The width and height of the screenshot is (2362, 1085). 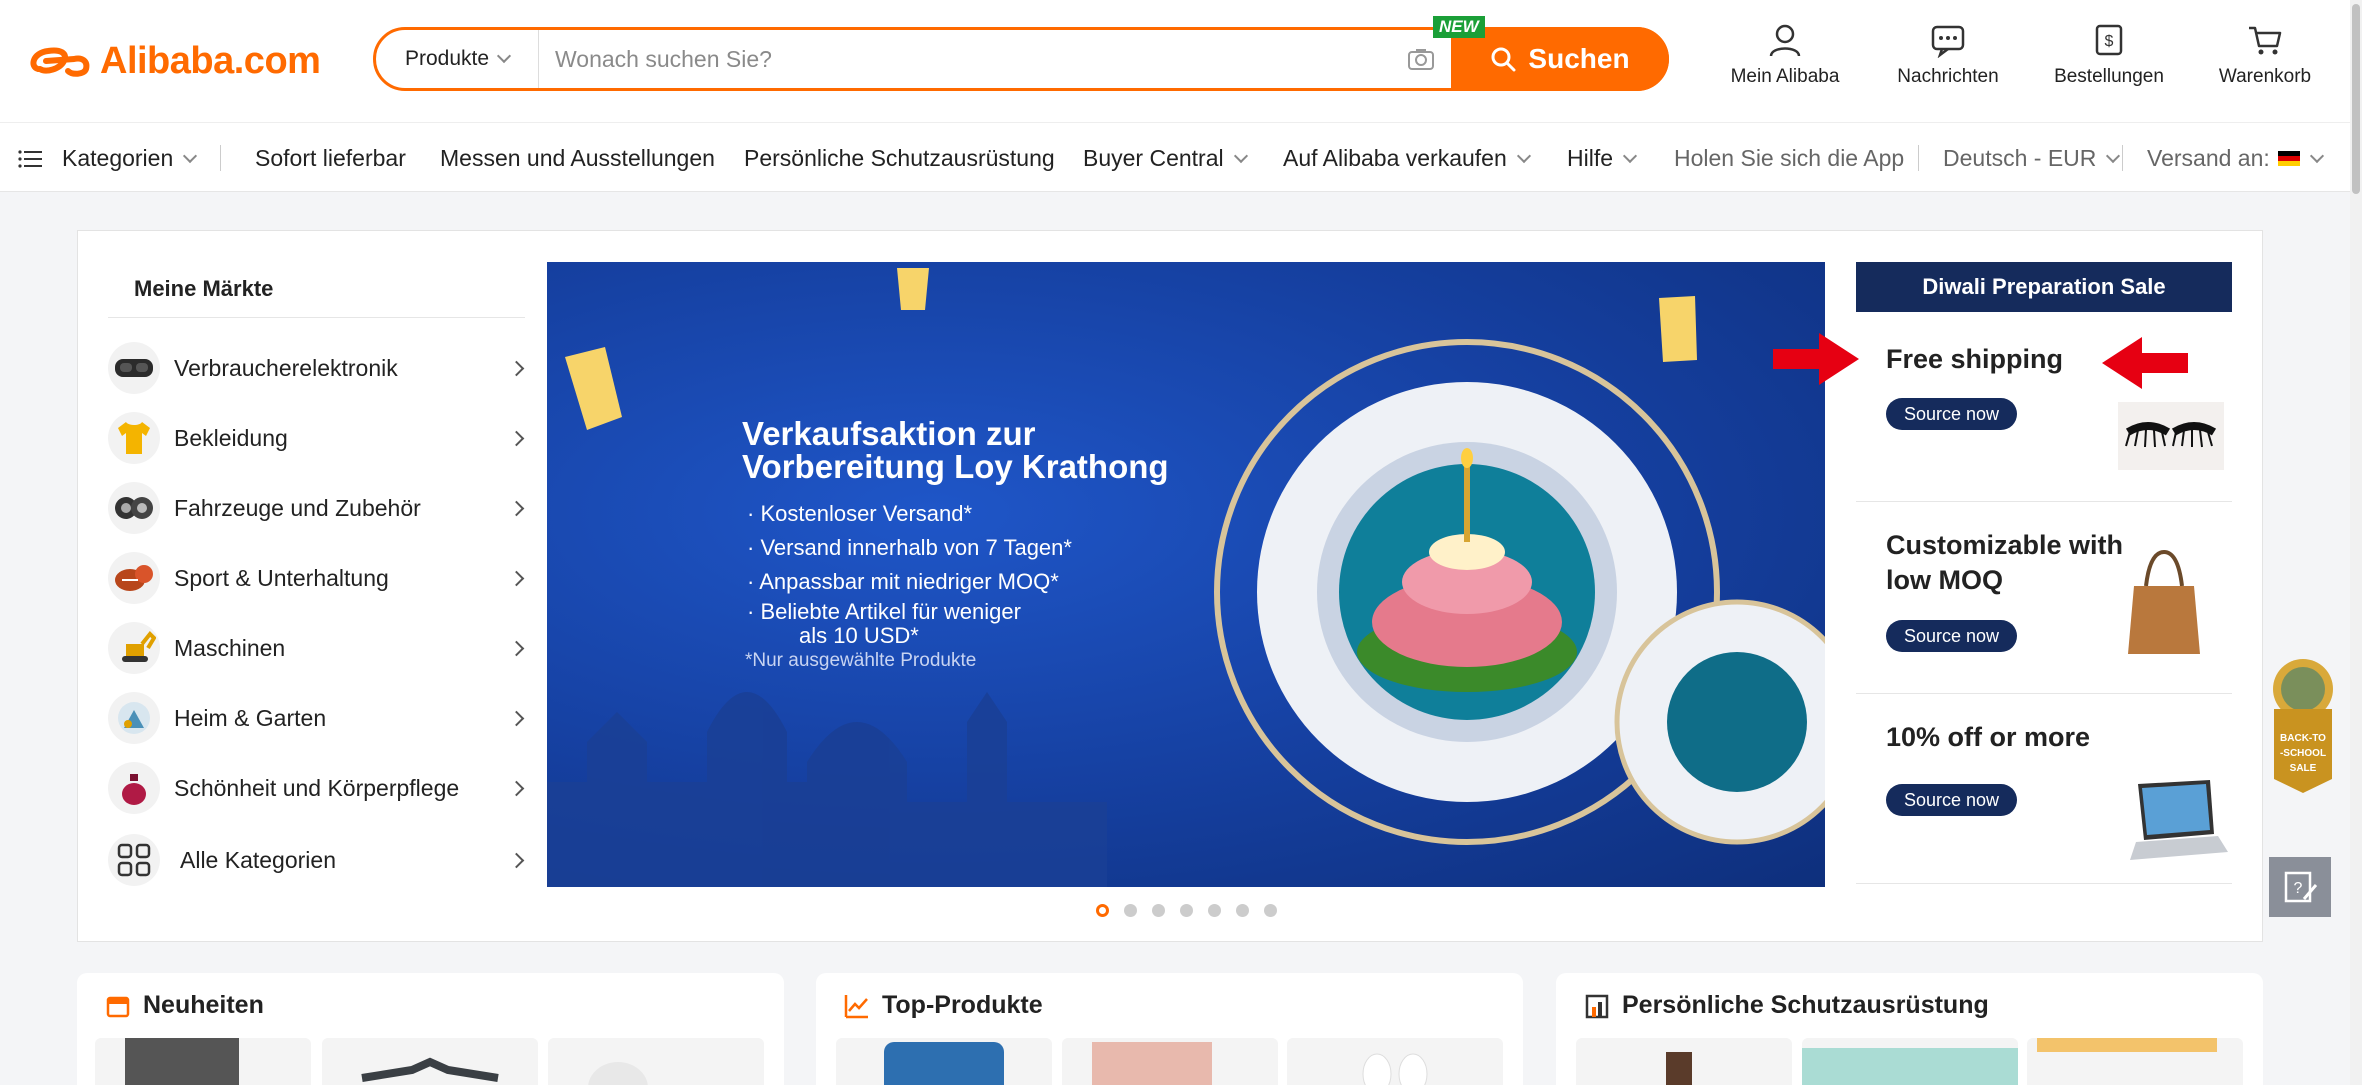 I want to click on promo-title: Customizable with low MOQ, so click(x=2005, y=562).